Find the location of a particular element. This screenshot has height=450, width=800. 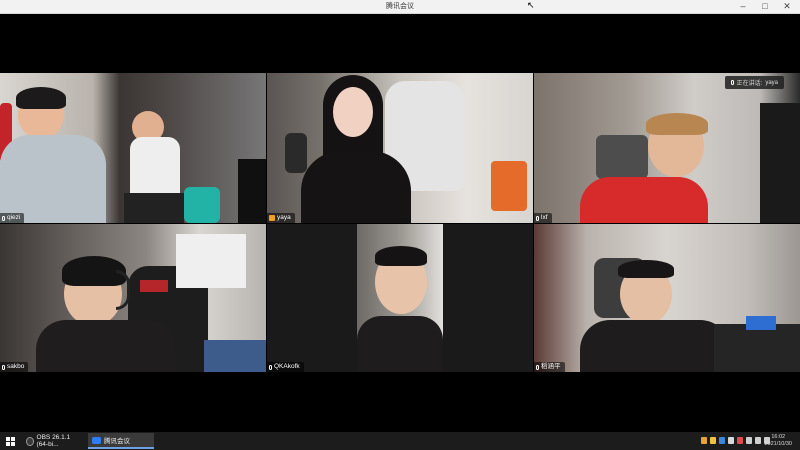

participant-label: qiezi is located at coordinates (12, 218).